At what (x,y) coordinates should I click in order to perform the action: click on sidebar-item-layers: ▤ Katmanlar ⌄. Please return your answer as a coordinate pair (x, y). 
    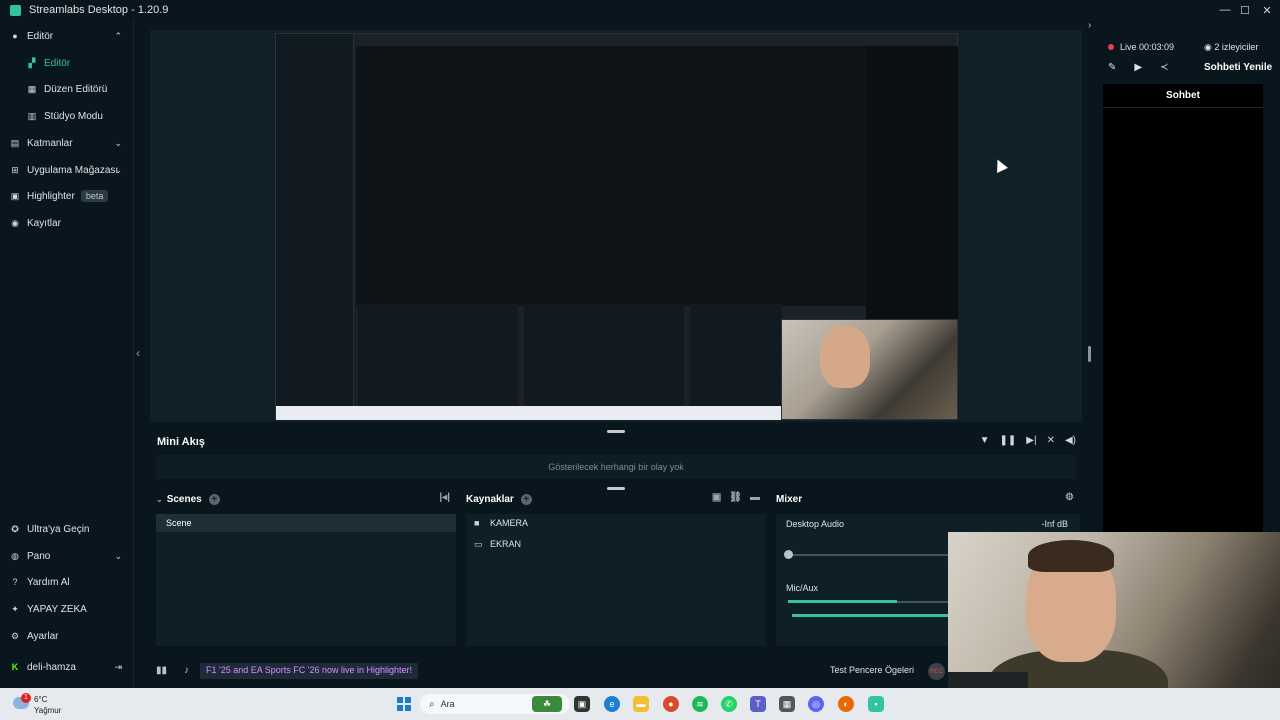
    Looking at the image, I should click on (67, 143).